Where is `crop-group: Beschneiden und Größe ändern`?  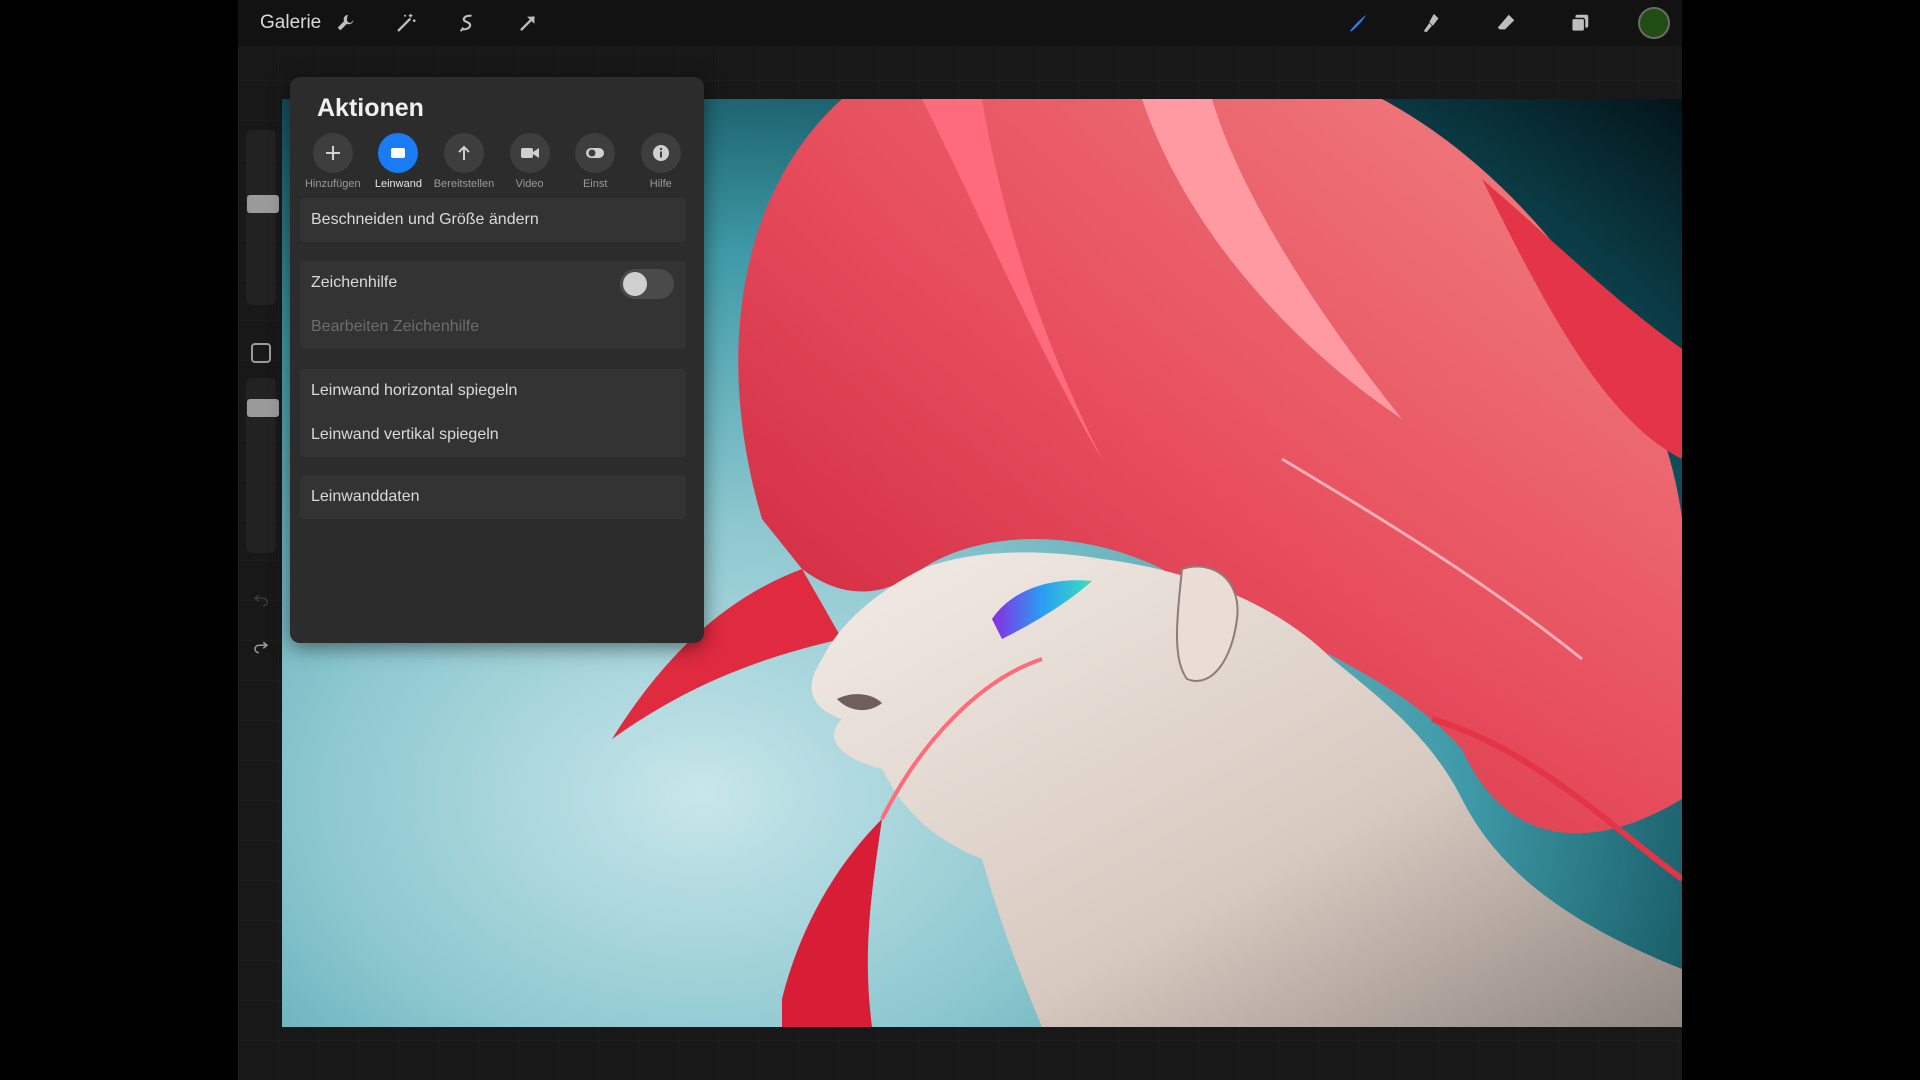 crop-group: Beschneiden und Größe ändern is located at coordinates (493, 220).